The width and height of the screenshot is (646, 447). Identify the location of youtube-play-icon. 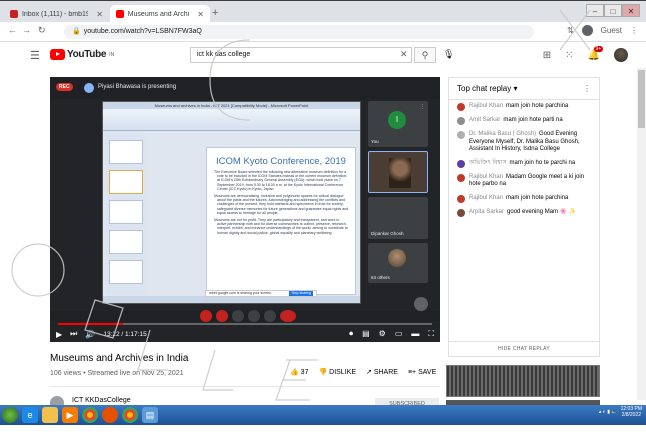
(57, 54).